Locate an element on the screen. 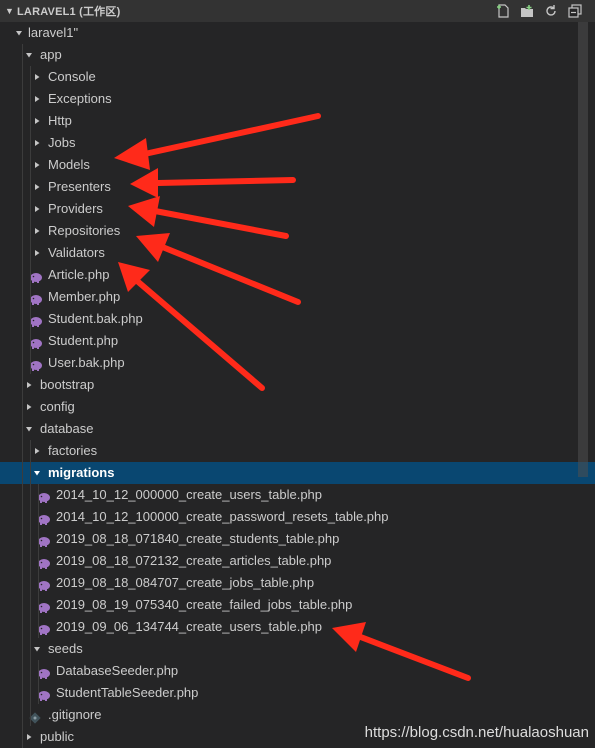 The image size is (595, 748). explorer-header: ▼ LARAVEL1 (工作区) is located at coordinates (297, 11).